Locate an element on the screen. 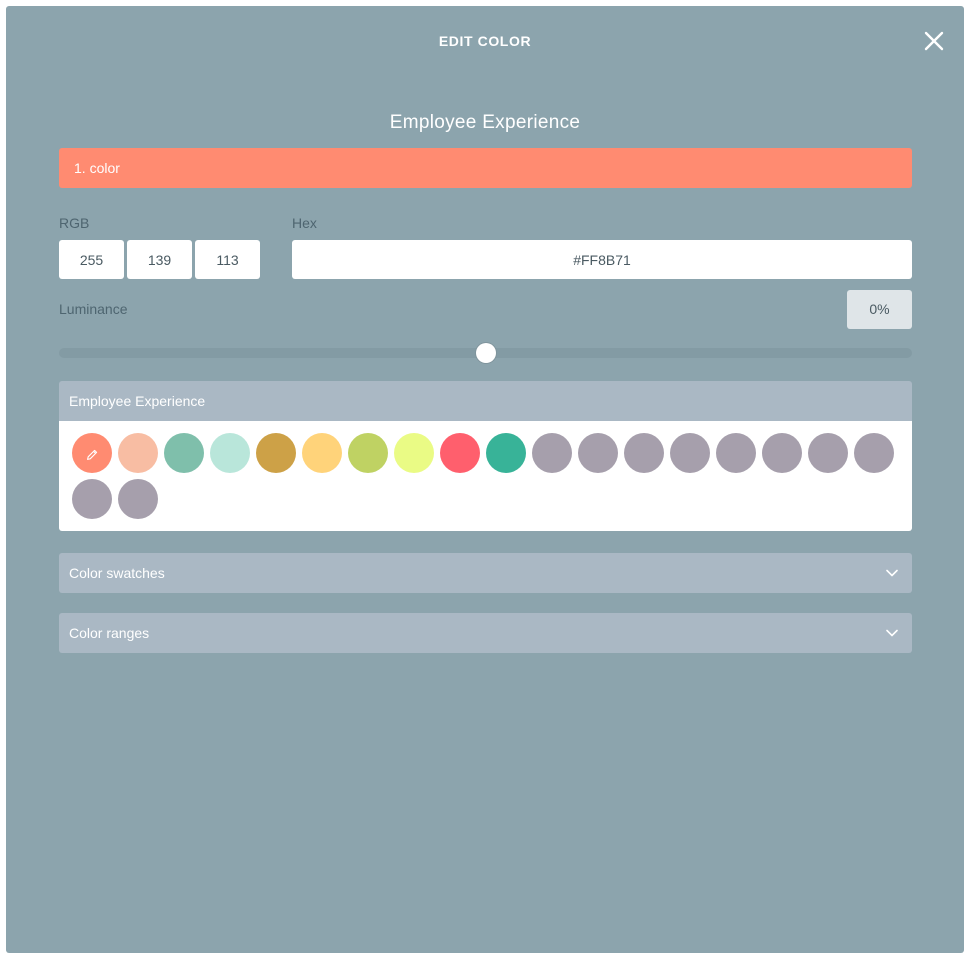  rgb-green-input is located at coordinates (159, 259).